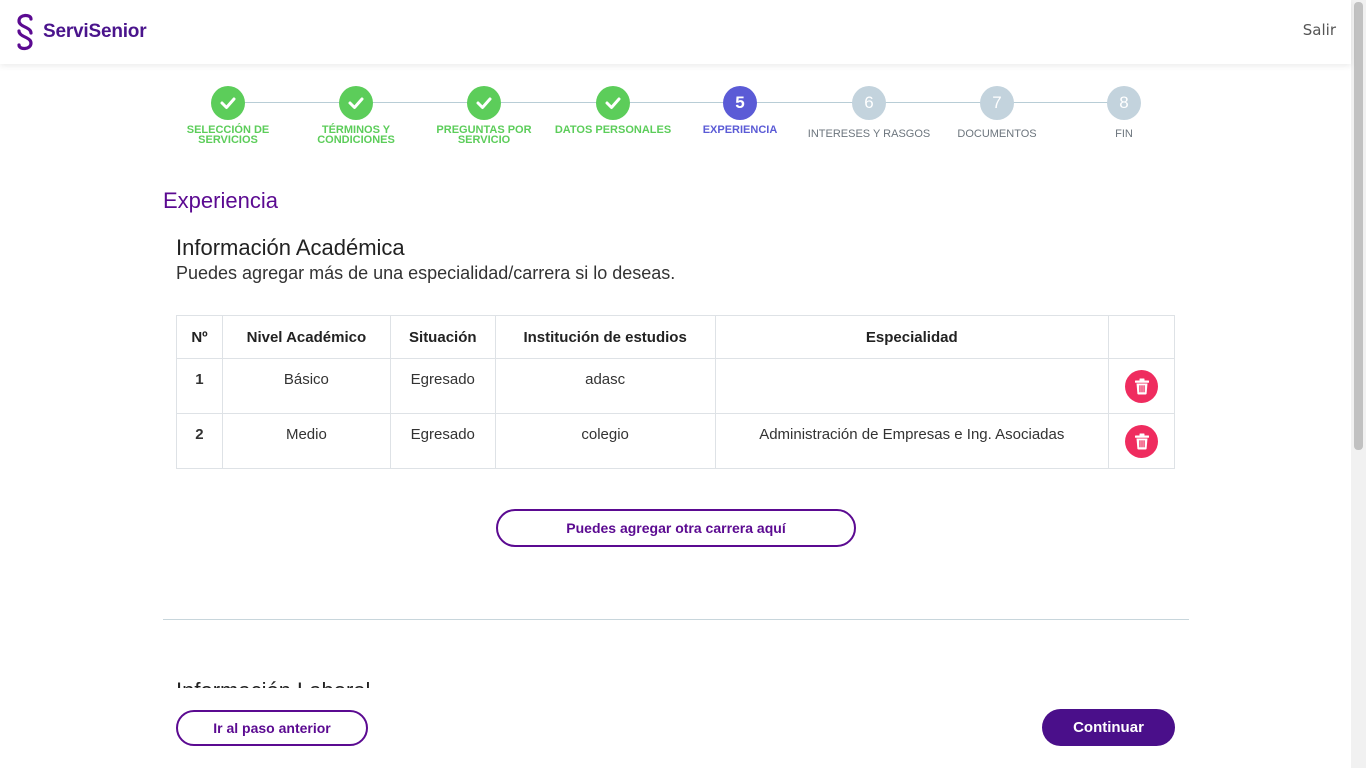  What do you see at coordinates (220, 200) in the screenshot?
I see `page-title: Experiencia` at bounding box center [220, 200].